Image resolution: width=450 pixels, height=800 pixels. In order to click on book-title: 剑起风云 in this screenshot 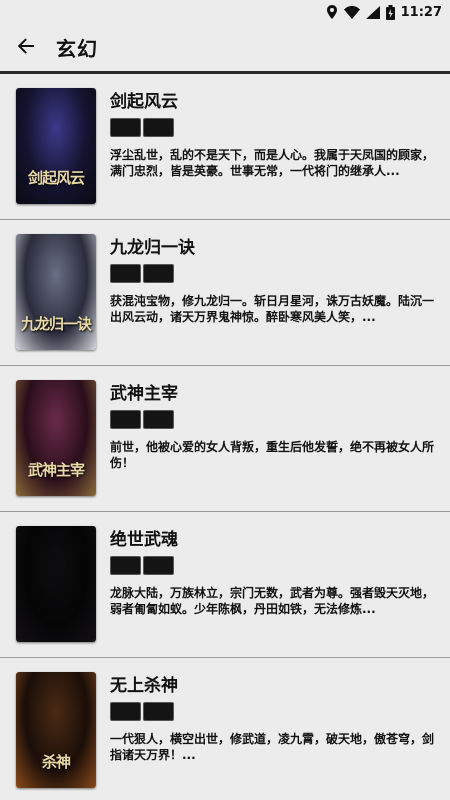, I will do `click(144, 102)`.